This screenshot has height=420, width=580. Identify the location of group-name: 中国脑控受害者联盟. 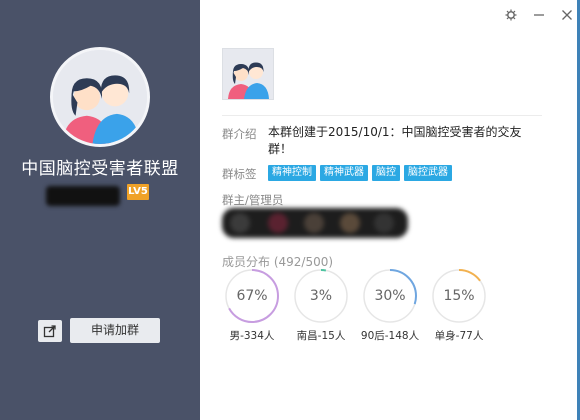
(100, 169).